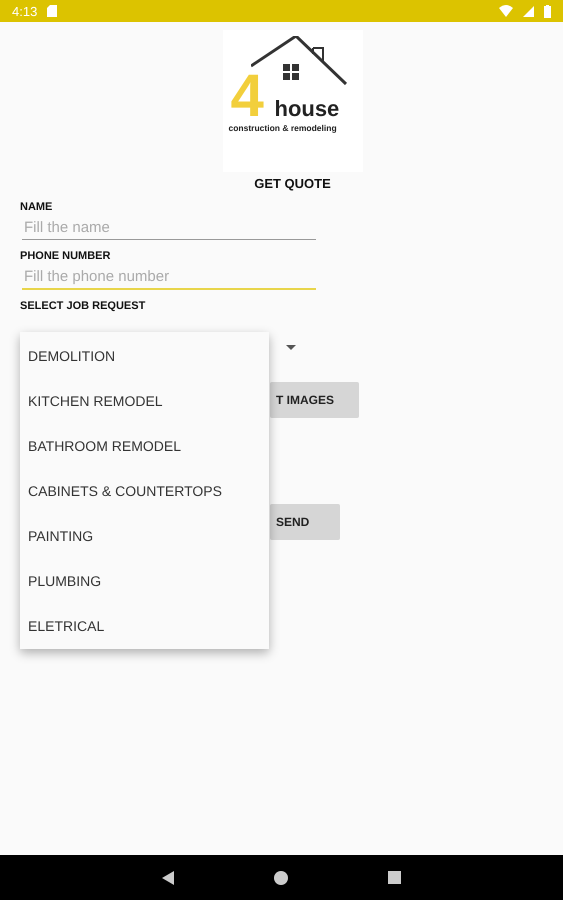  What do you see at coordinates (144, 400) in the screenshot?
I see `menu-item: KITCHEN REMODEL` at bounding box center [144, 400].